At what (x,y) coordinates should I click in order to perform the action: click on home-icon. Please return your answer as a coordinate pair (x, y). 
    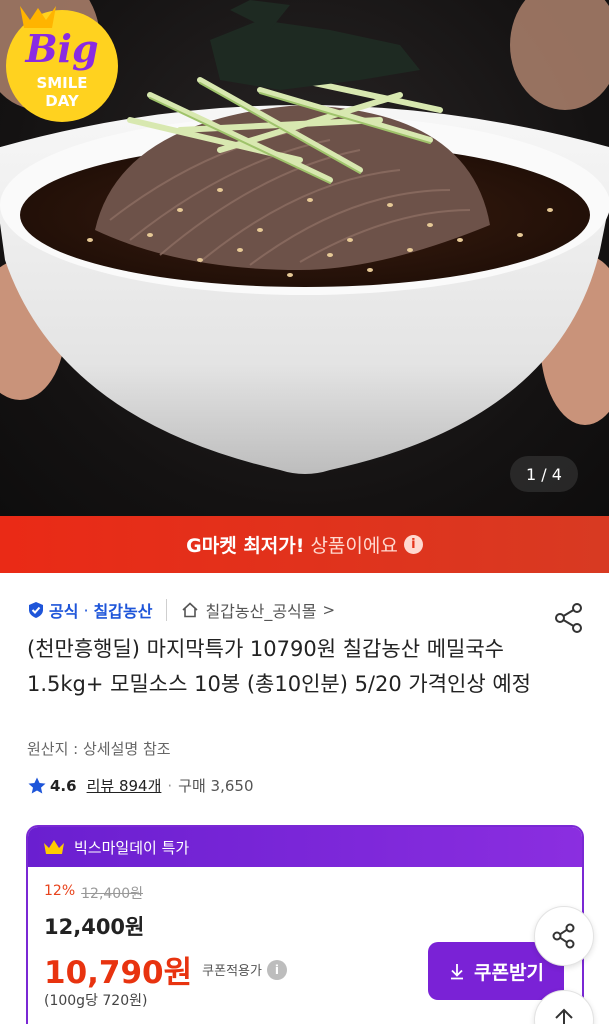
    Looking at the image, I should click on (190, 610).